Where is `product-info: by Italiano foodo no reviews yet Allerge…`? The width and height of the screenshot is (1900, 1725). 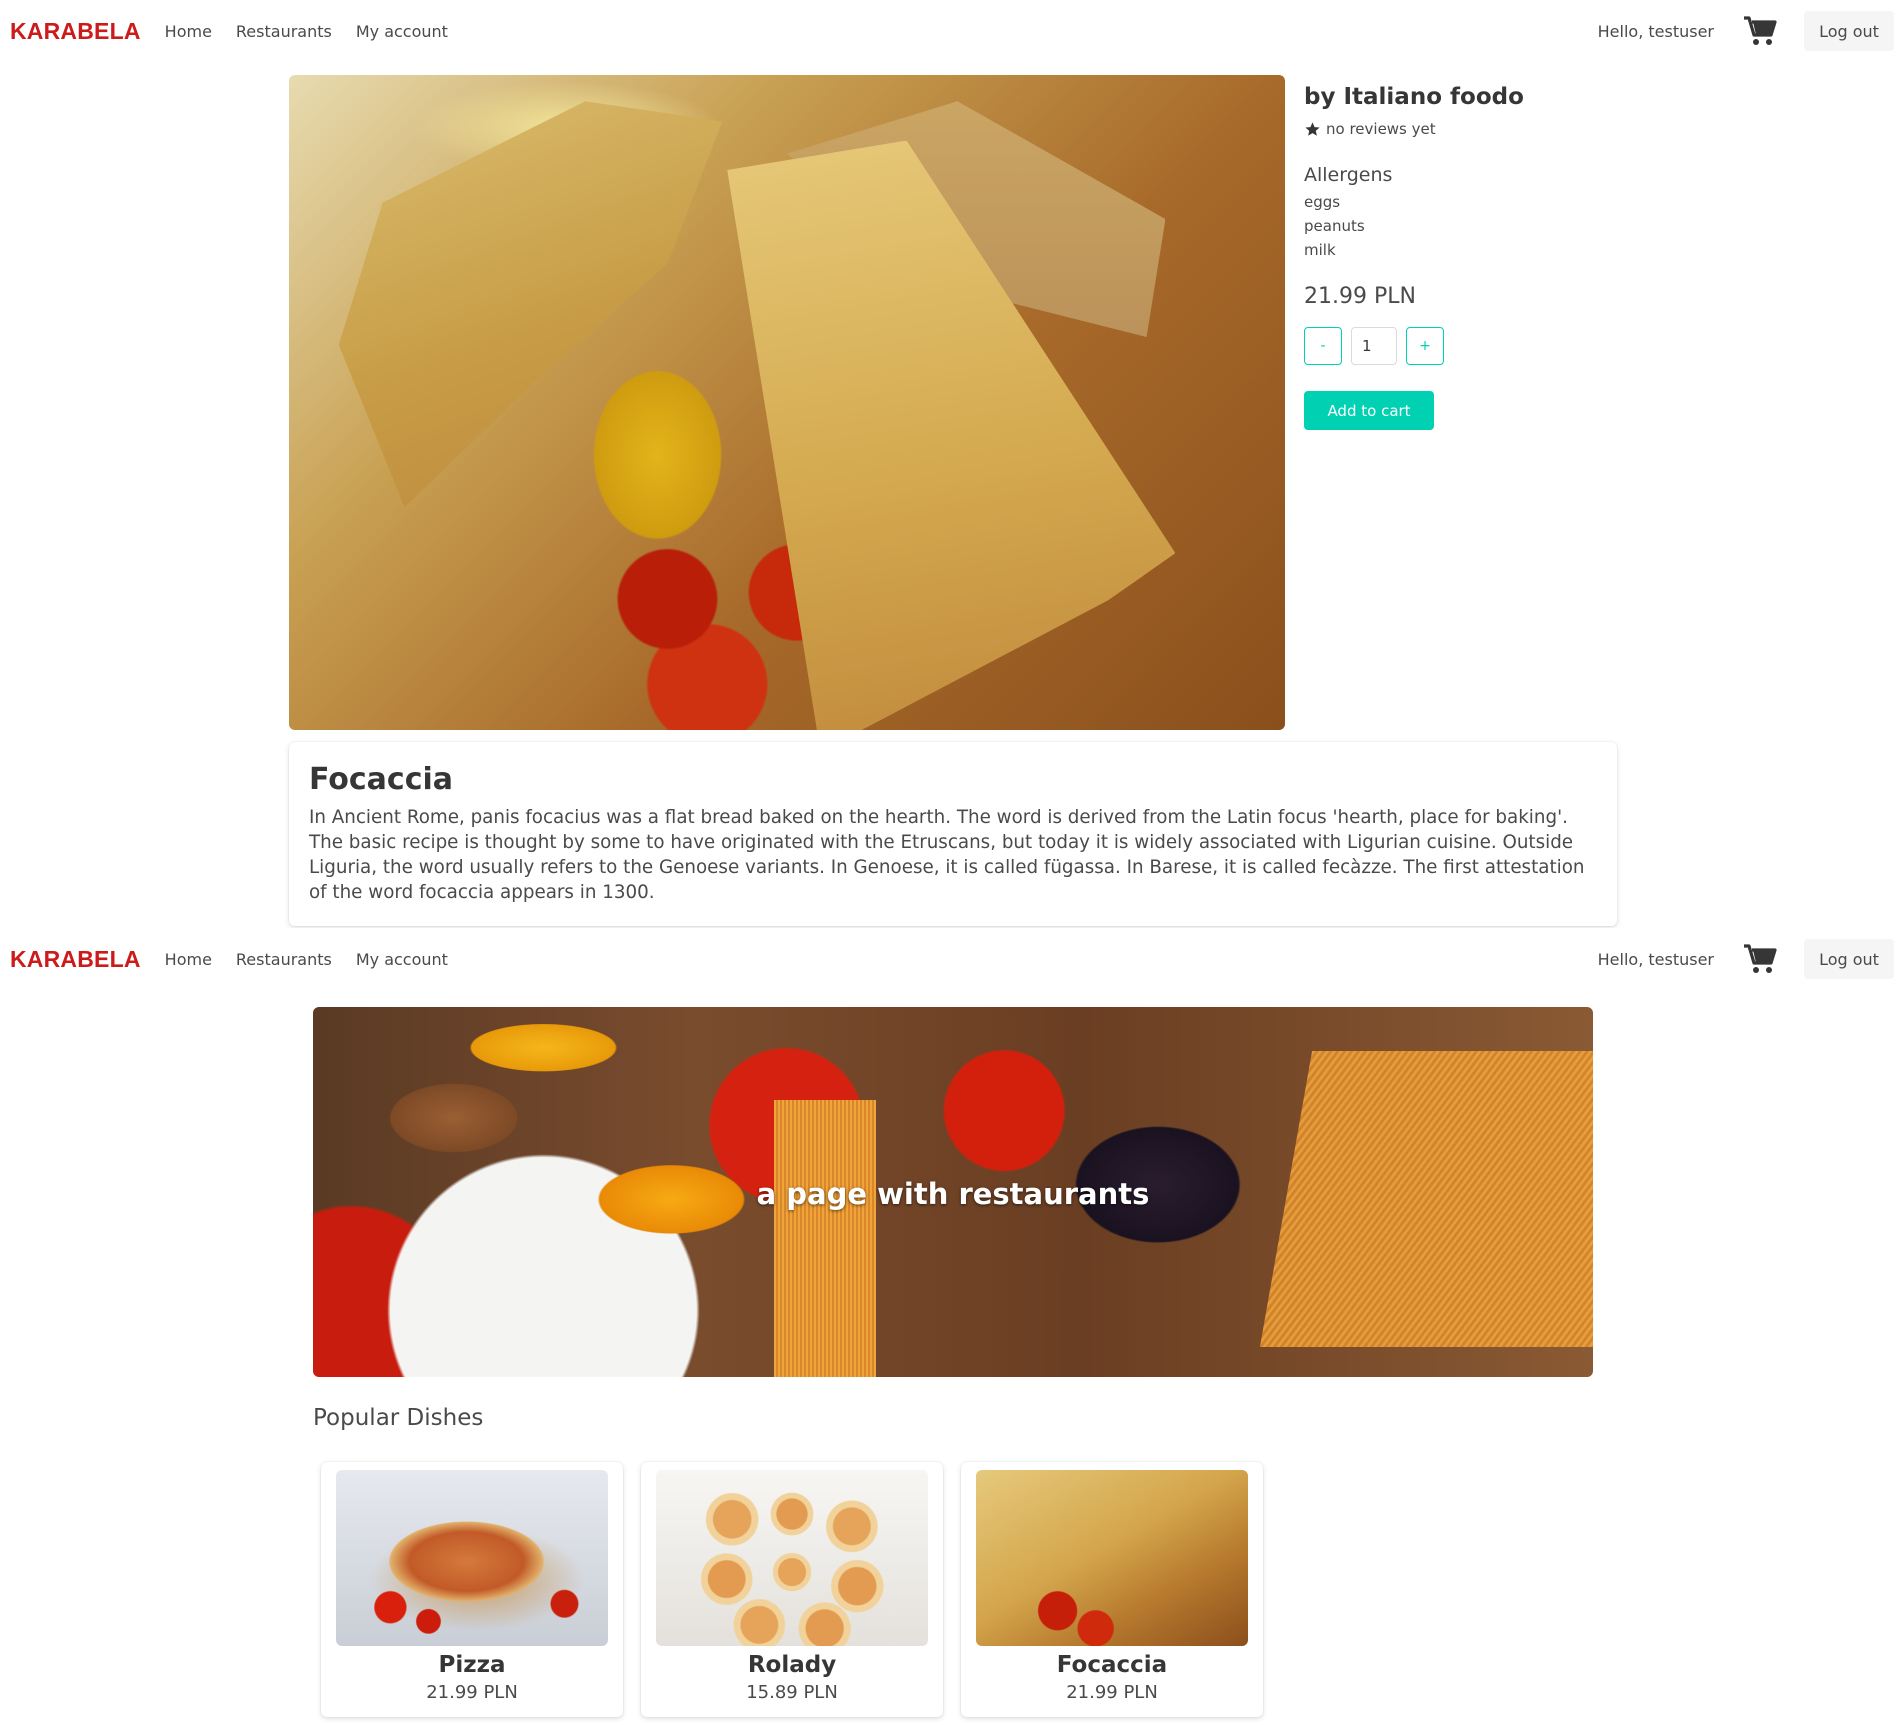
product-info: by Italiano foodo no reviews yet Allerge… is located at coordinates (1504, 257).